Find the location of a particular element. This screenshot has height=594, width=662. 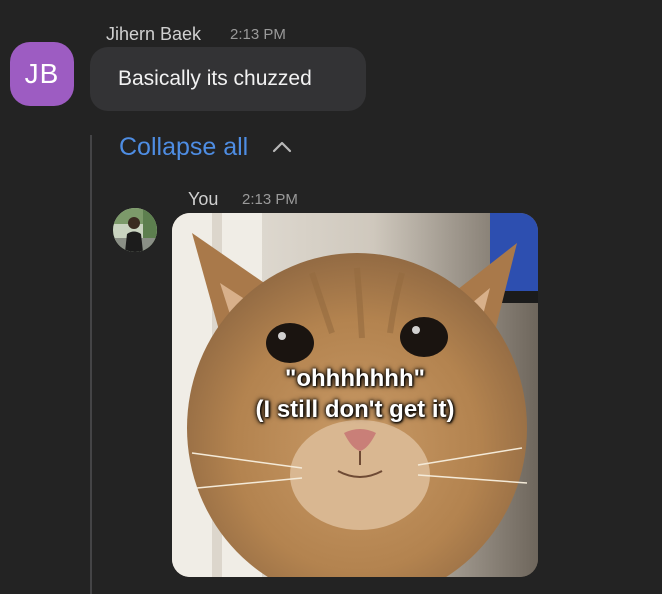

collapse-all-button: Collapse all is located at coordinates (205, 147).